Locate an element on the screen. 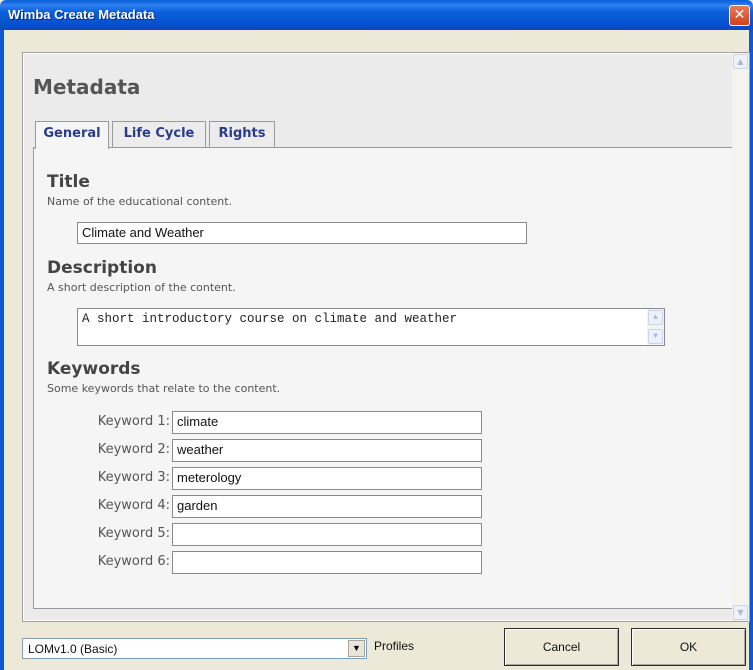 This screenshot has height=670, width=753. keywords-section-heading: Keywords is located at coordinates (94, 369).